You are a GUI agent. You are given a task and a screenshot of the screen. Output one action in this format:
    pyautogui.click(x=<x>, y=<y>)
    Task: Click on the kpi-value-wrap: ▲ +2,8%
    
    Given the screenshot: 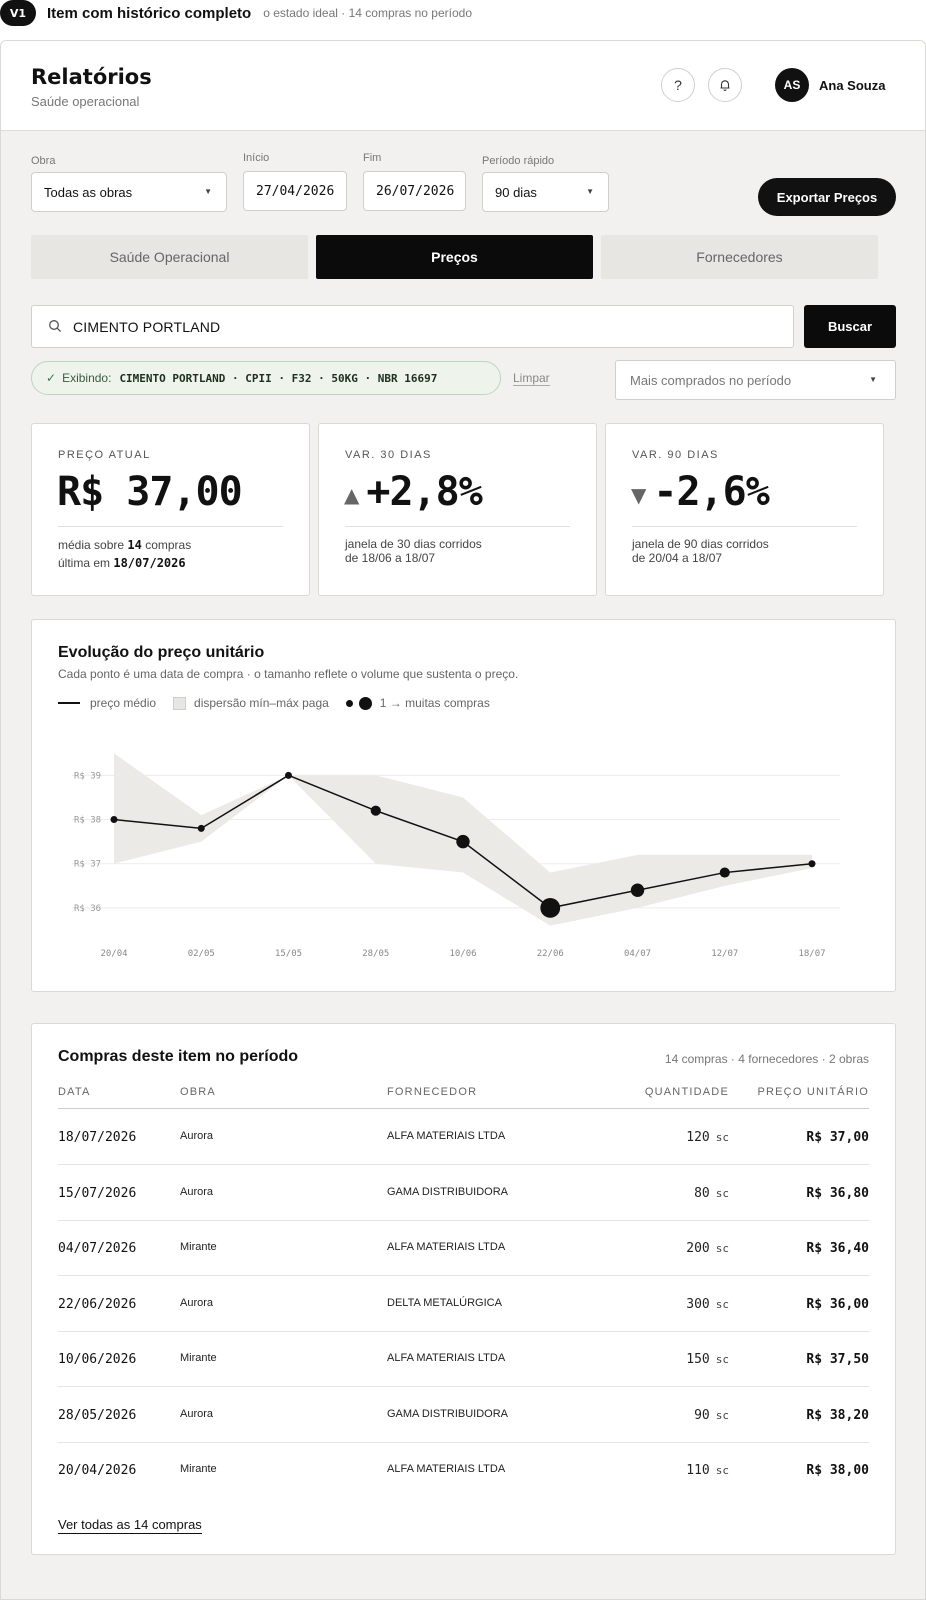 What is the action you would take?
    pyautogui.click(x=413, y=492)
    